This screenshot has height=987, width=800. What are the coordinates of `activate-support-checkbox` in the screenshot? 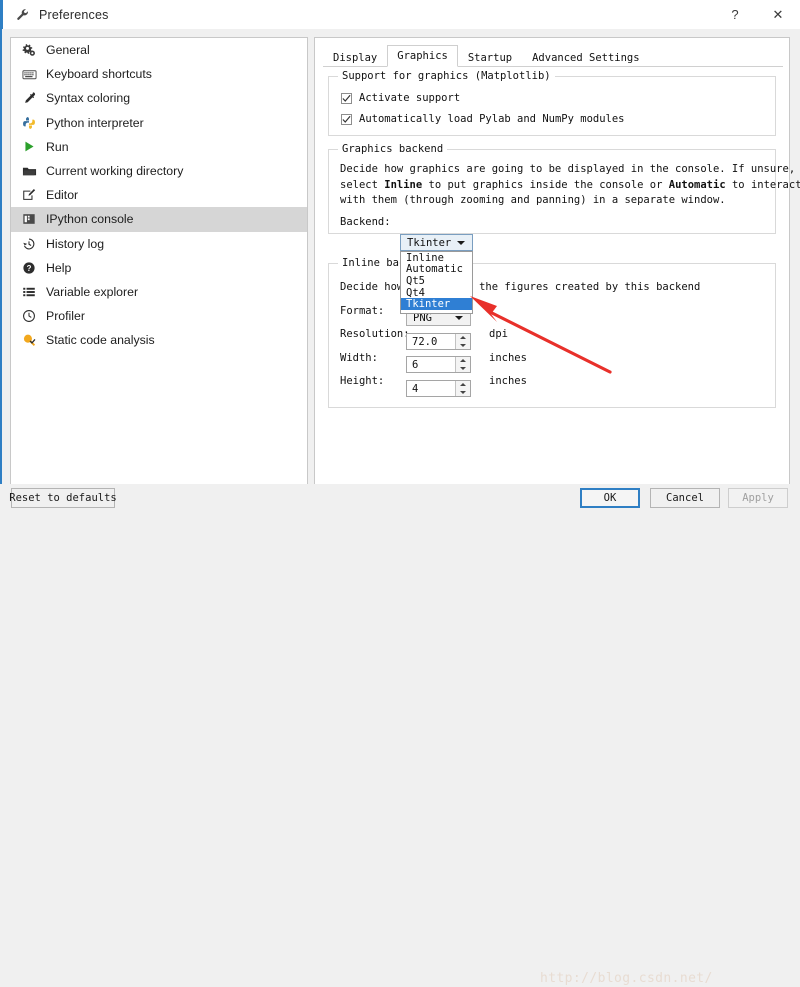 It's located at (346, 98).